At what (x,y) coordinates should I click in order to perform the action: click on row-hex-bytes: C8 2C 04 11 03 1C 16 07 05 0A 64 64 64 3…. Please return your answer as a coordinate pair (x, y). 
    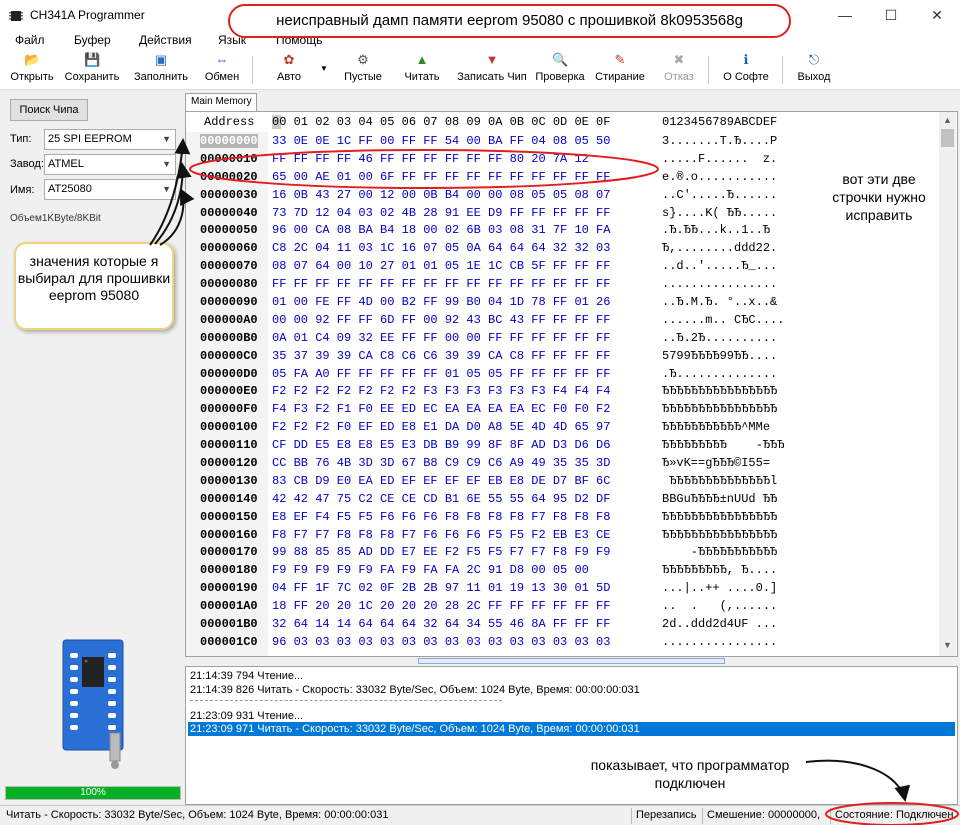
    Looking at the image, I should click on (441, 248).